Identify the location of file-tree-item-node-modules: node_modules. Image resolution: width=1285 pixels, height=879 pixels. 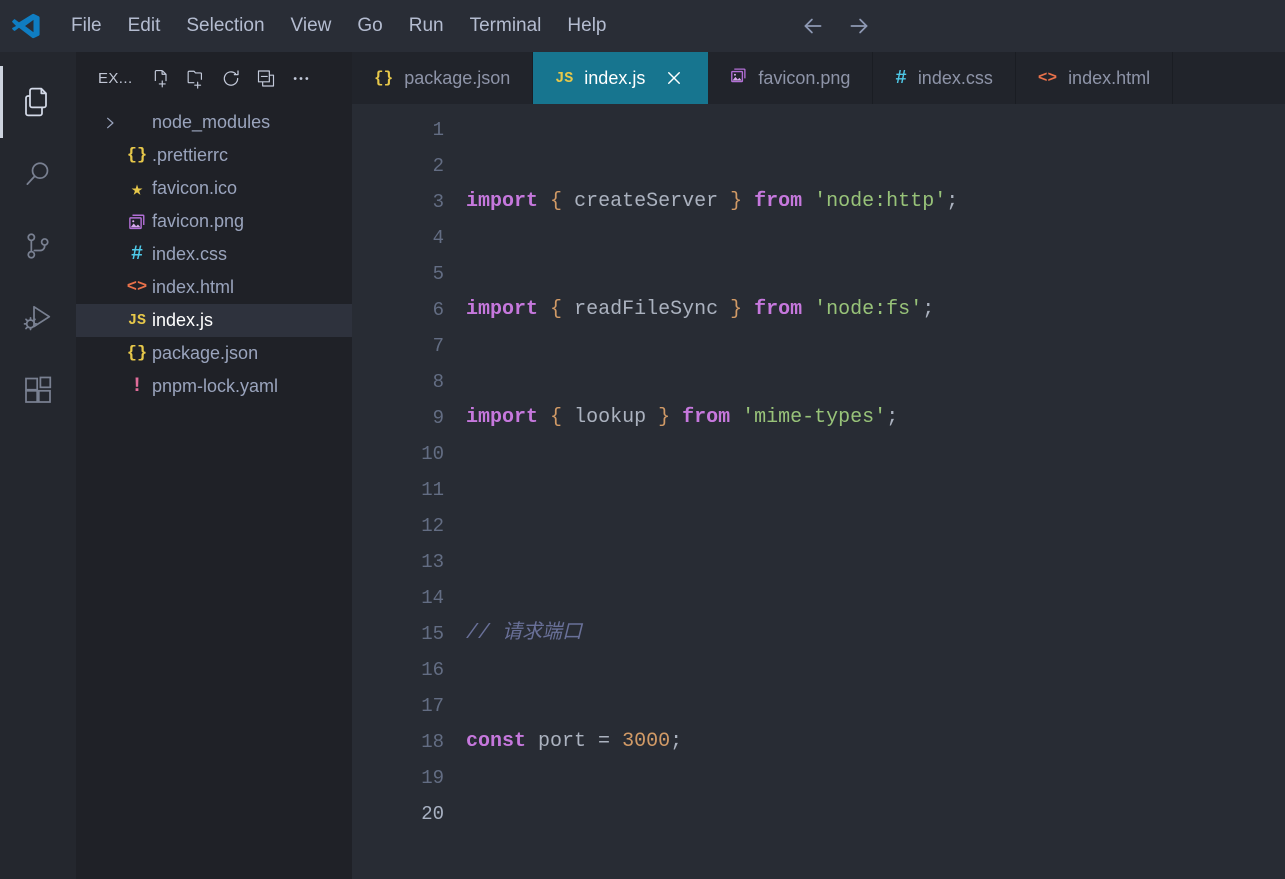
(214, 122).